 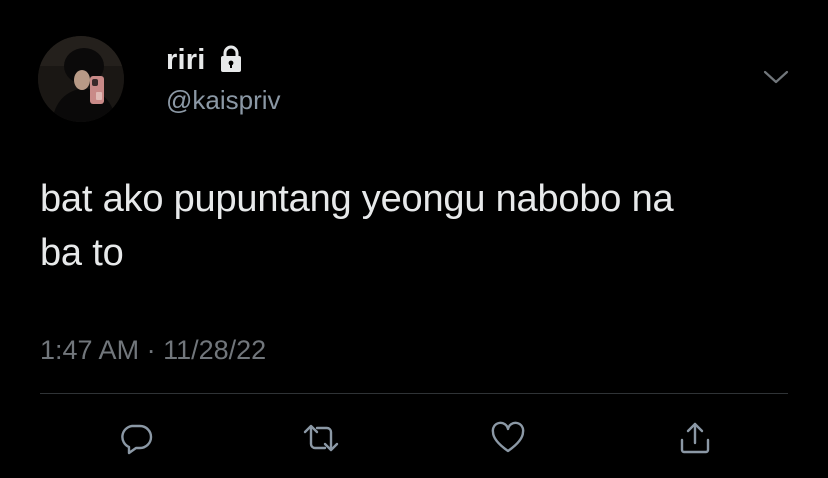 I want to click on chevron-down-icon, so click(x=776, y=77).